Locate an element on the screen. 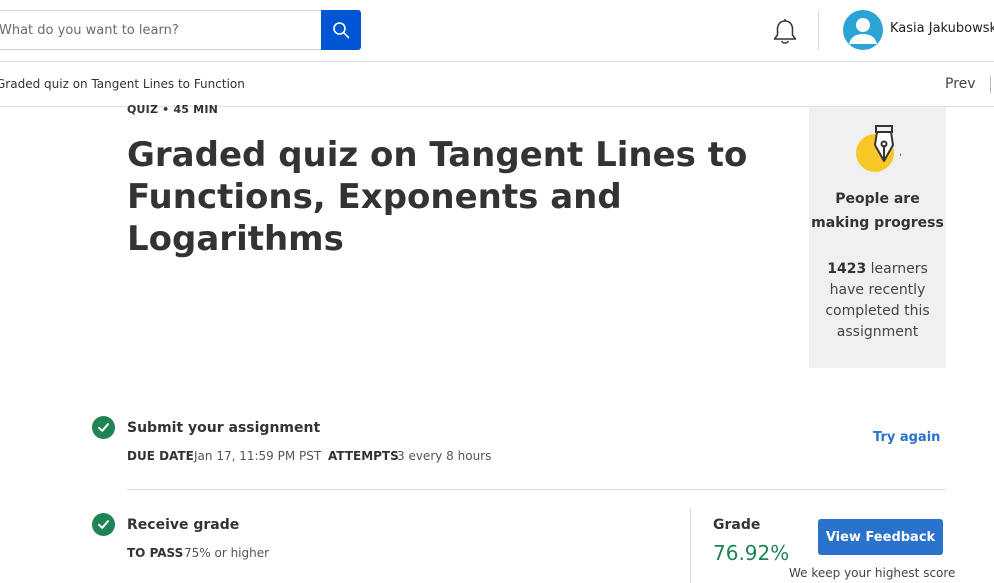 Image resolution: width=994 pixels, height=583 pixels. attempts-value: 3 every 8 hours is located at coordinates (444, 456).